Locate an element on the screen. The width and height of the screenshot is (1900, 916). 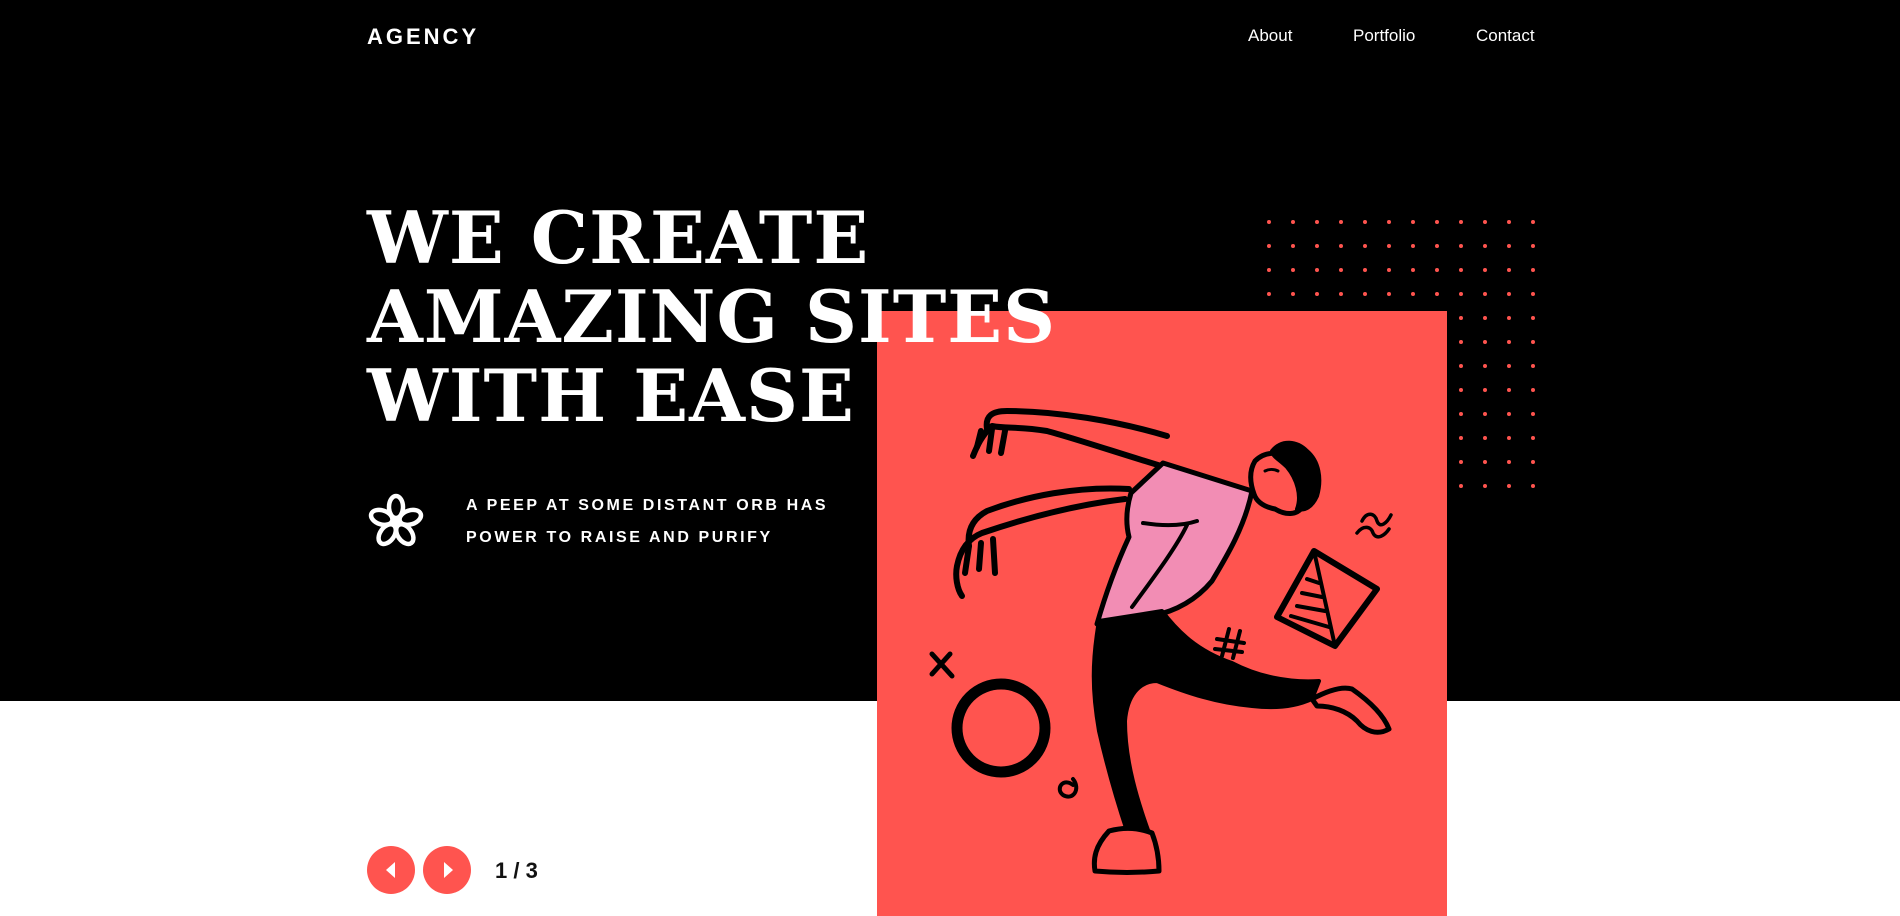
tagline-line-1: A PEEP AT SOME DISTANT ORB HAS is located at coordinates (647, 505).